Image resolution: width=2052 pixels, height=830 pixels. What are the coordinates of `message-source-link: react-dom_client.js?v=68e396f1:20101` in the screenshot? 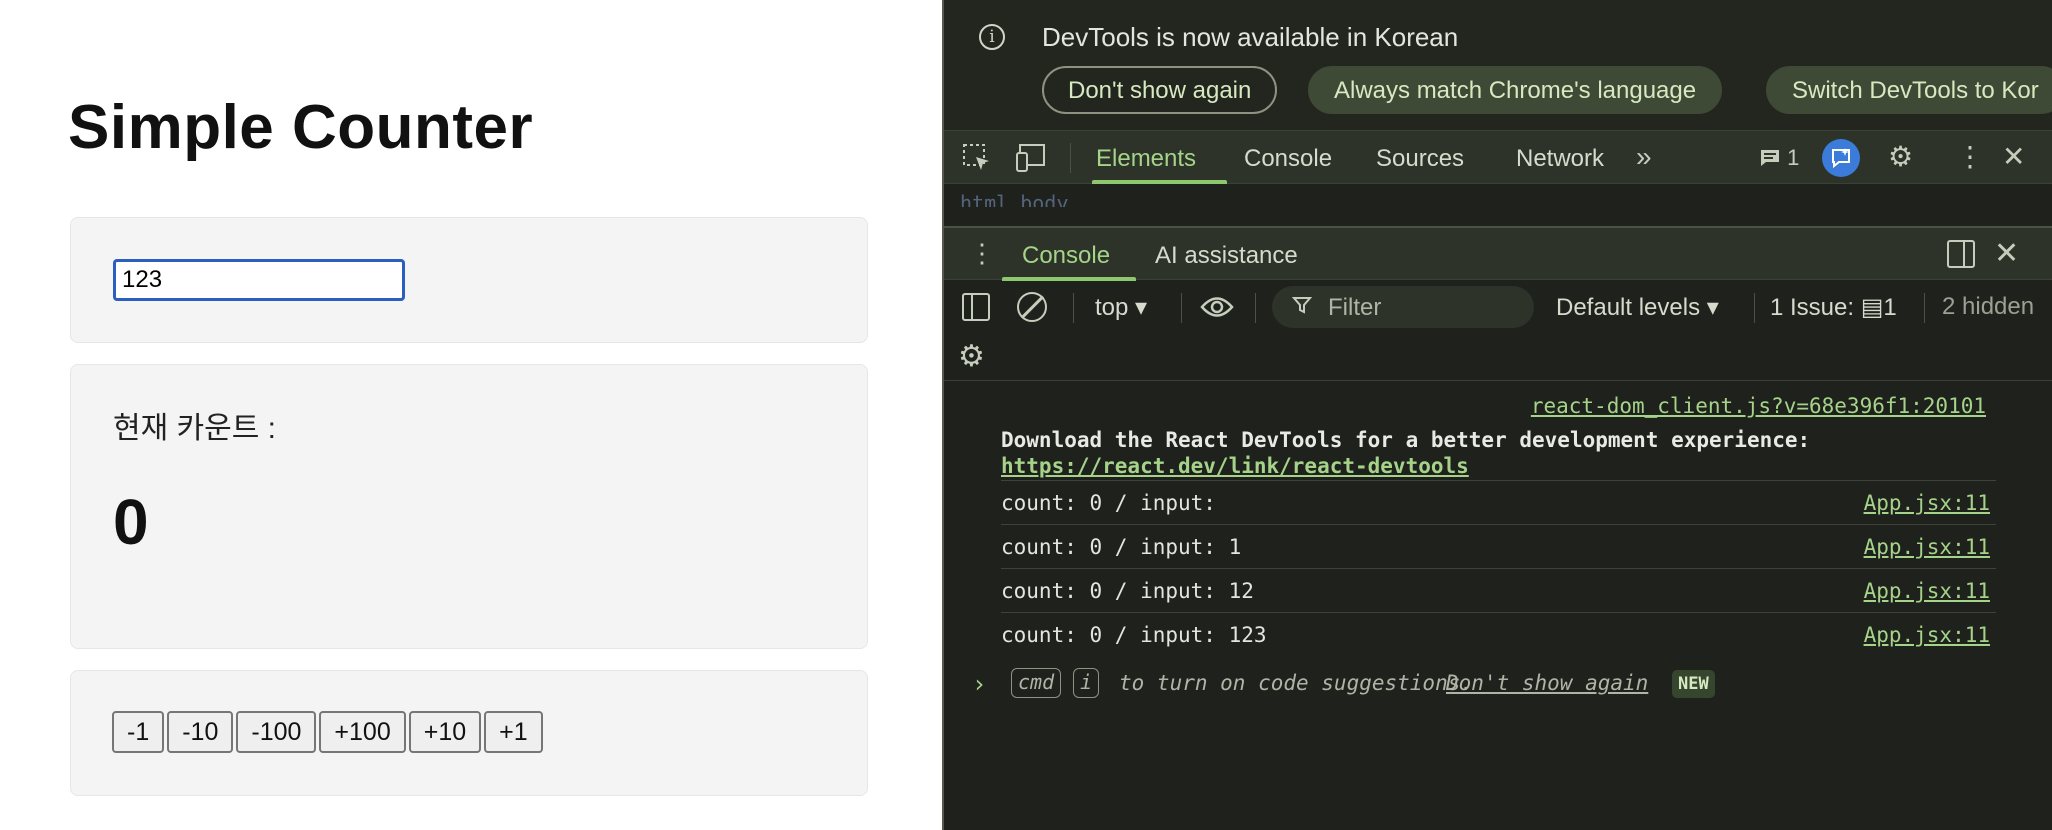 It's located at (1758, 406).